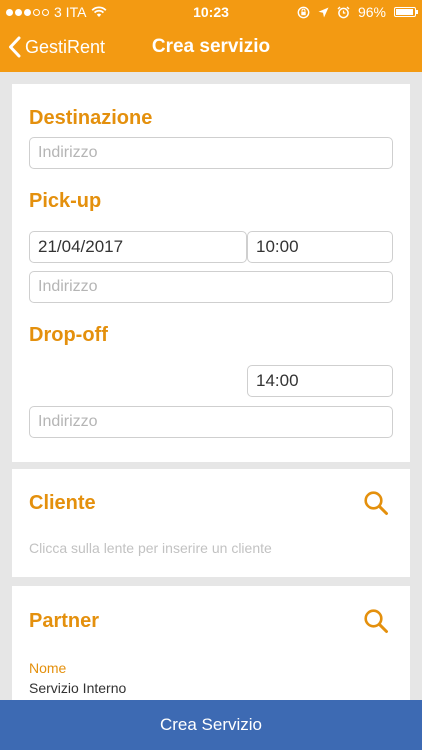 This screenshot has width=422, height=750. I want to click on dropoff-title: Drop-off, so click(68, 335).